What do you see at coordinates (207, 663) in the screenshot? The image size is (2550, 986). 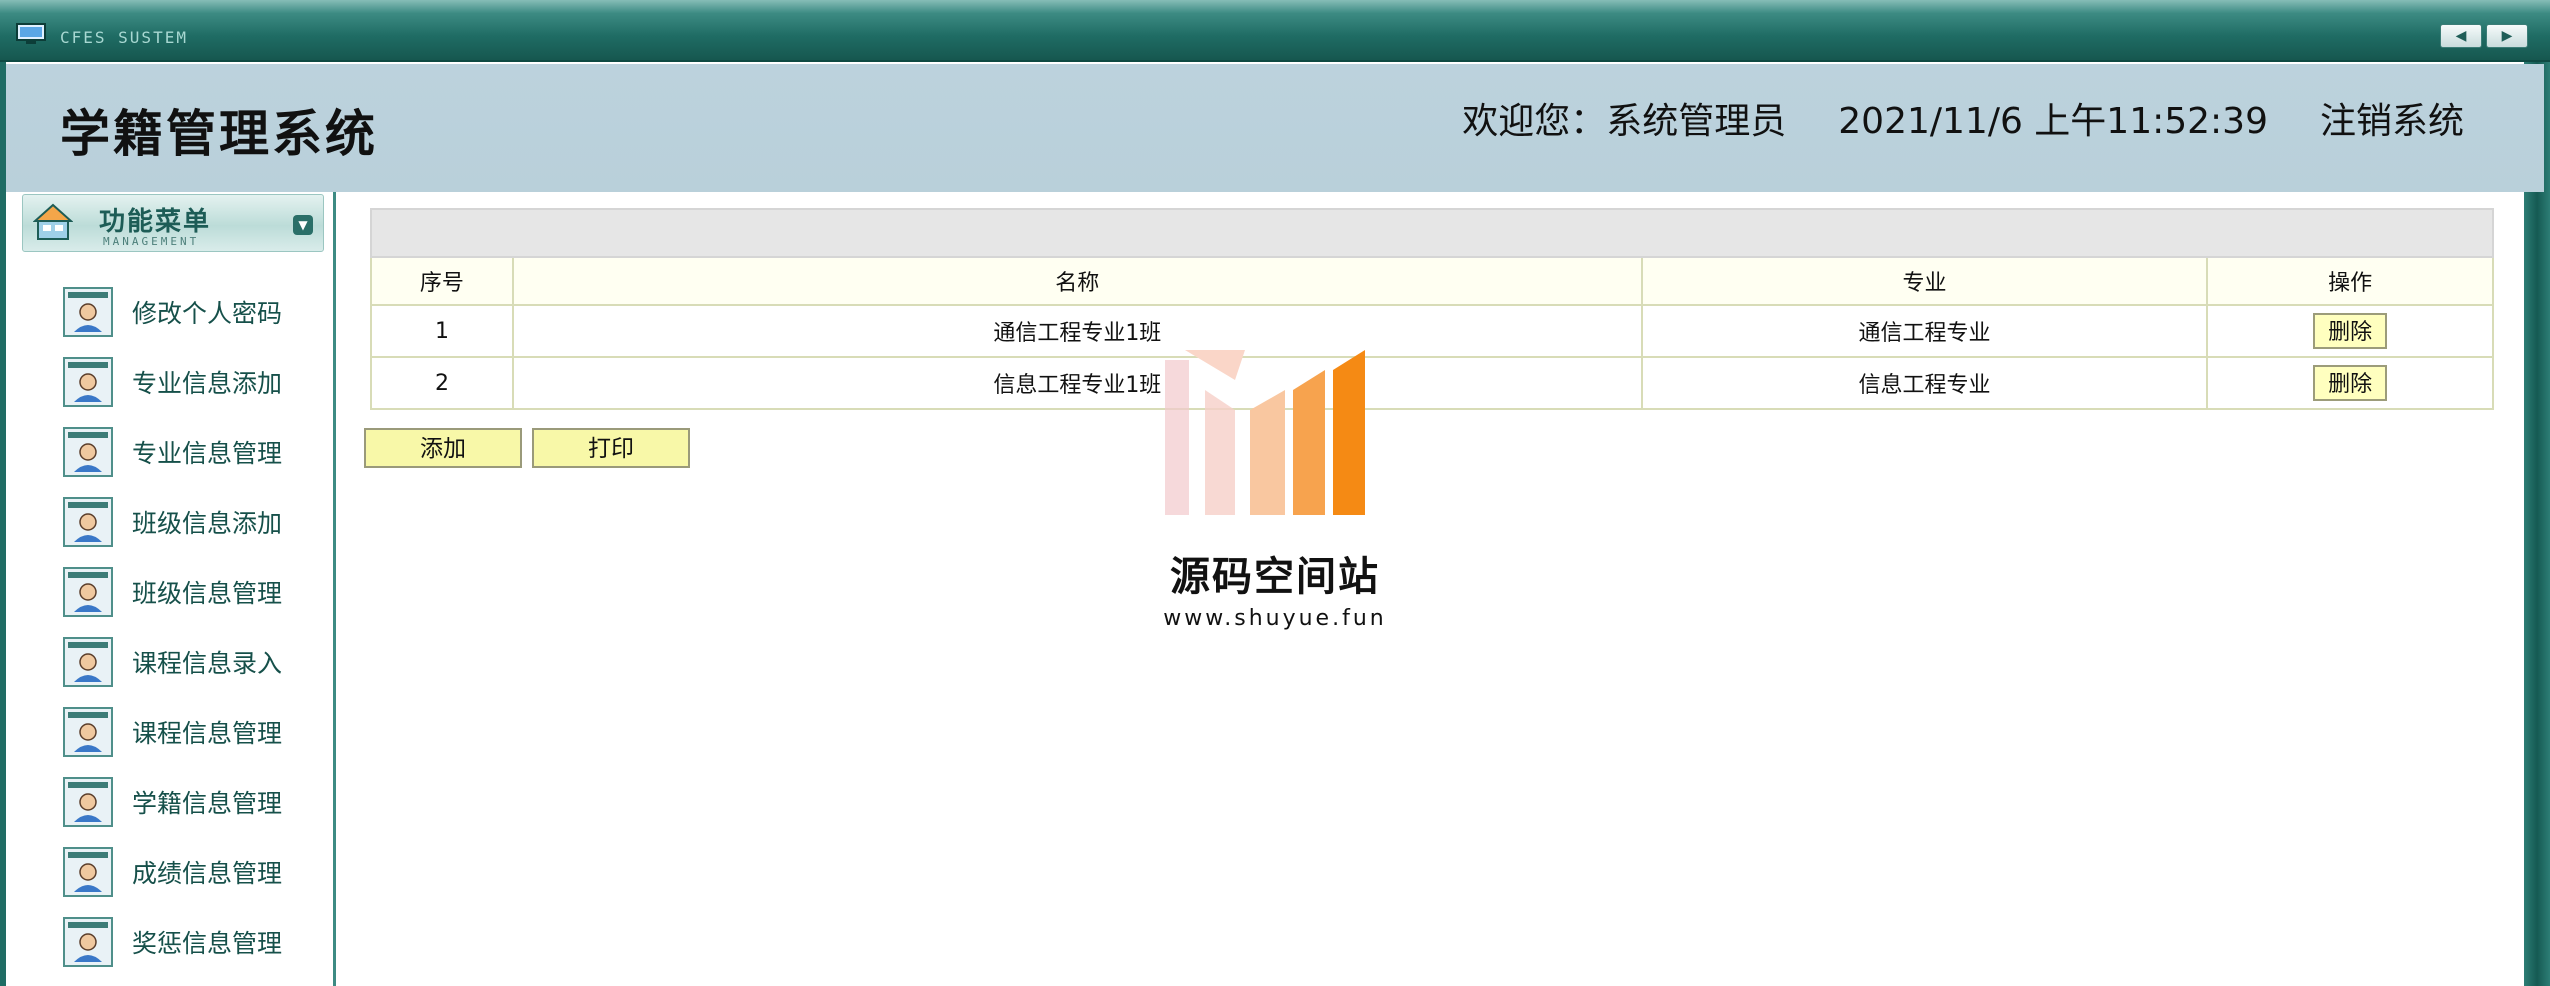 I see `sidebar-item-label: 课程信息录入` at bounding box center [207, 663].